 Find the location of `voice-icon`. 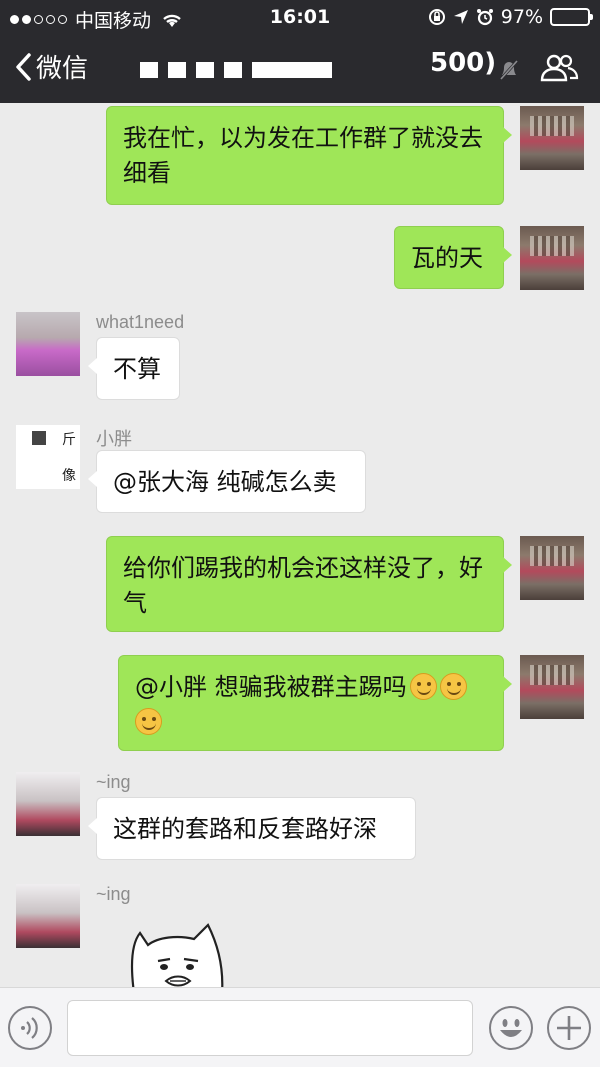

voice-icon is located at coordinates (29, 1028).